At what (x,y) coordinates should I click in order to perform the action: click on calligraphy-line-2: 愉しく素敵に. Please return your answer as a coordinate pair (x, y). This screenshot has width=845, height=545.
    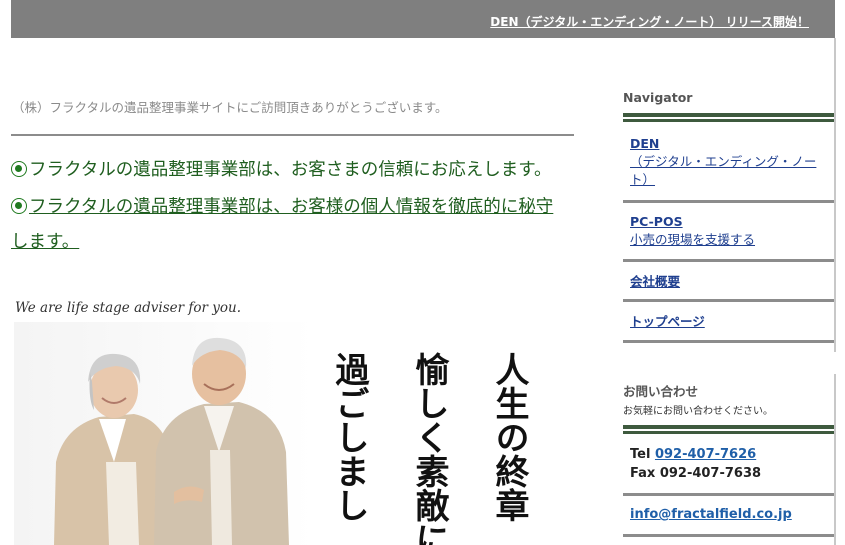
    Looking at the image, I should click on (429, 448).